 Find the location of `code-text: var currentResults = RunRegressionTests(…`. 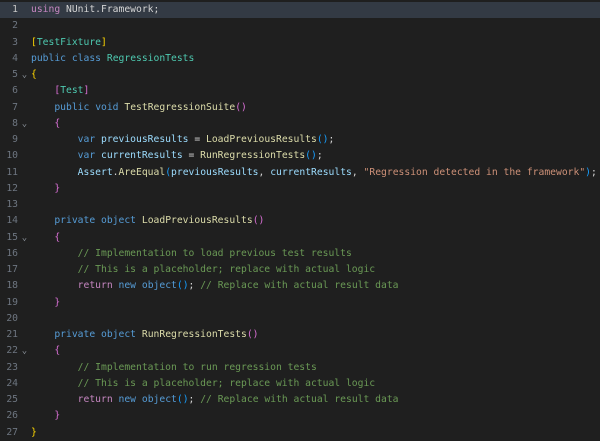

code-text: var currentResults = RunRegressionTests(… is located at coordinates (200, 156).